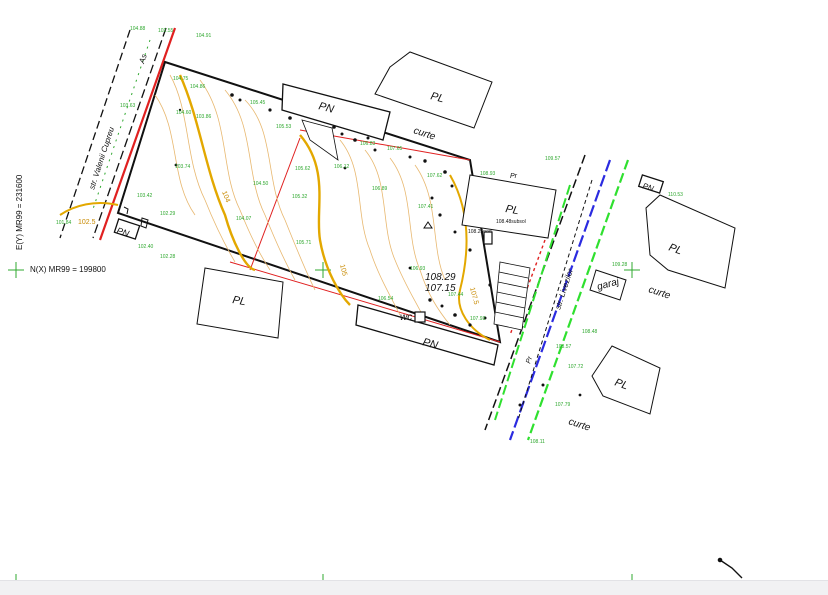 This screenshot has height=595, width=828. I want to click on contour-label-102-5: 102.5, so click(87, 222).